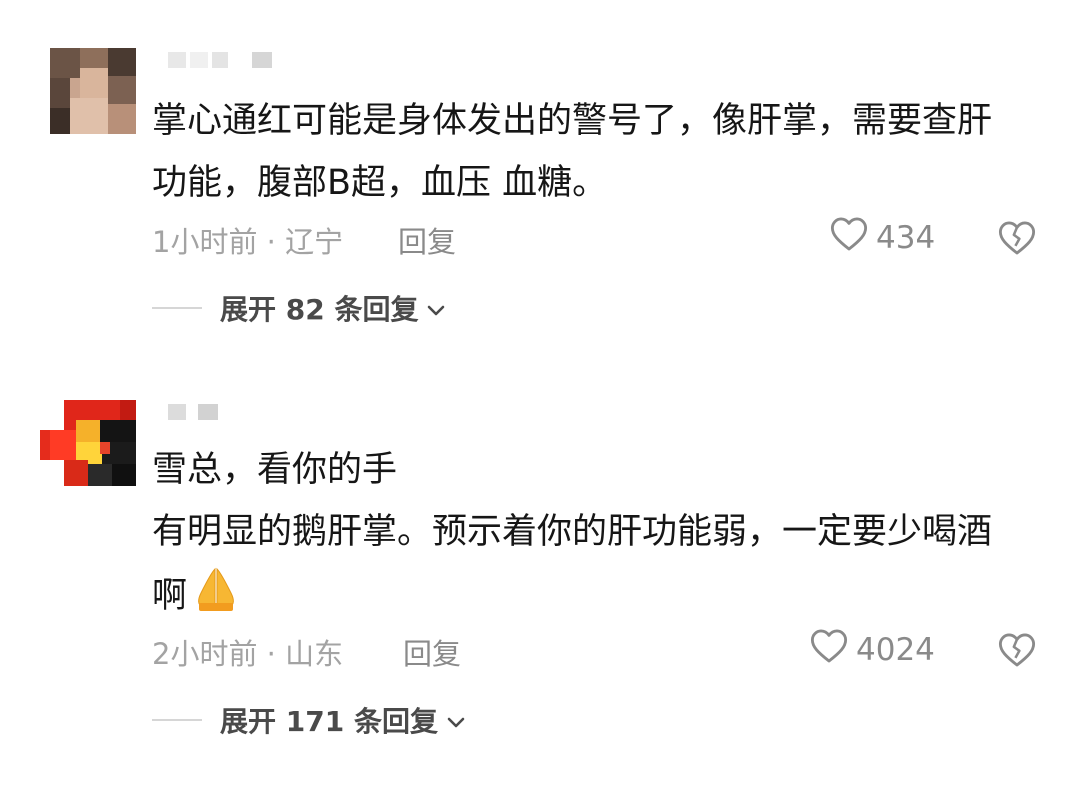 This screenshot has width=1080, height=787. I want to click on like-count: 4024, so click(895, 650).